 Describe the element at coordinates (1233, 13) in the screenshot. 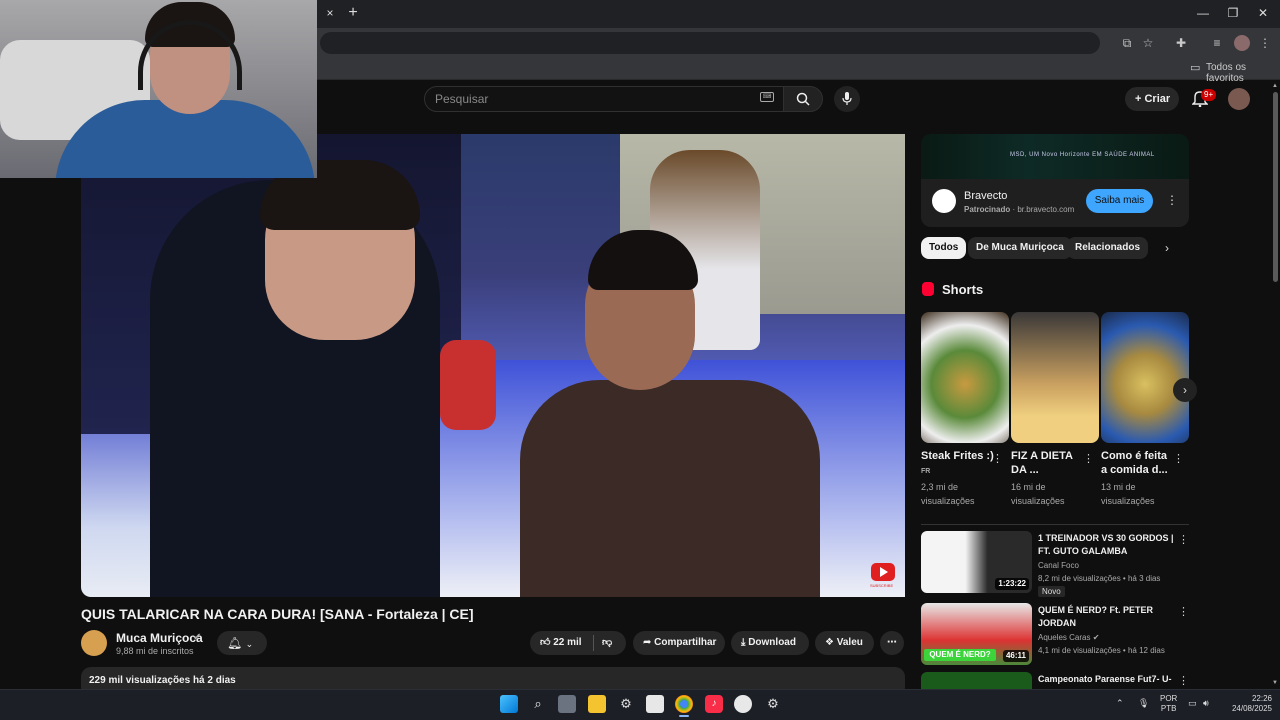

I see `maximize-button: ❐` at that location.